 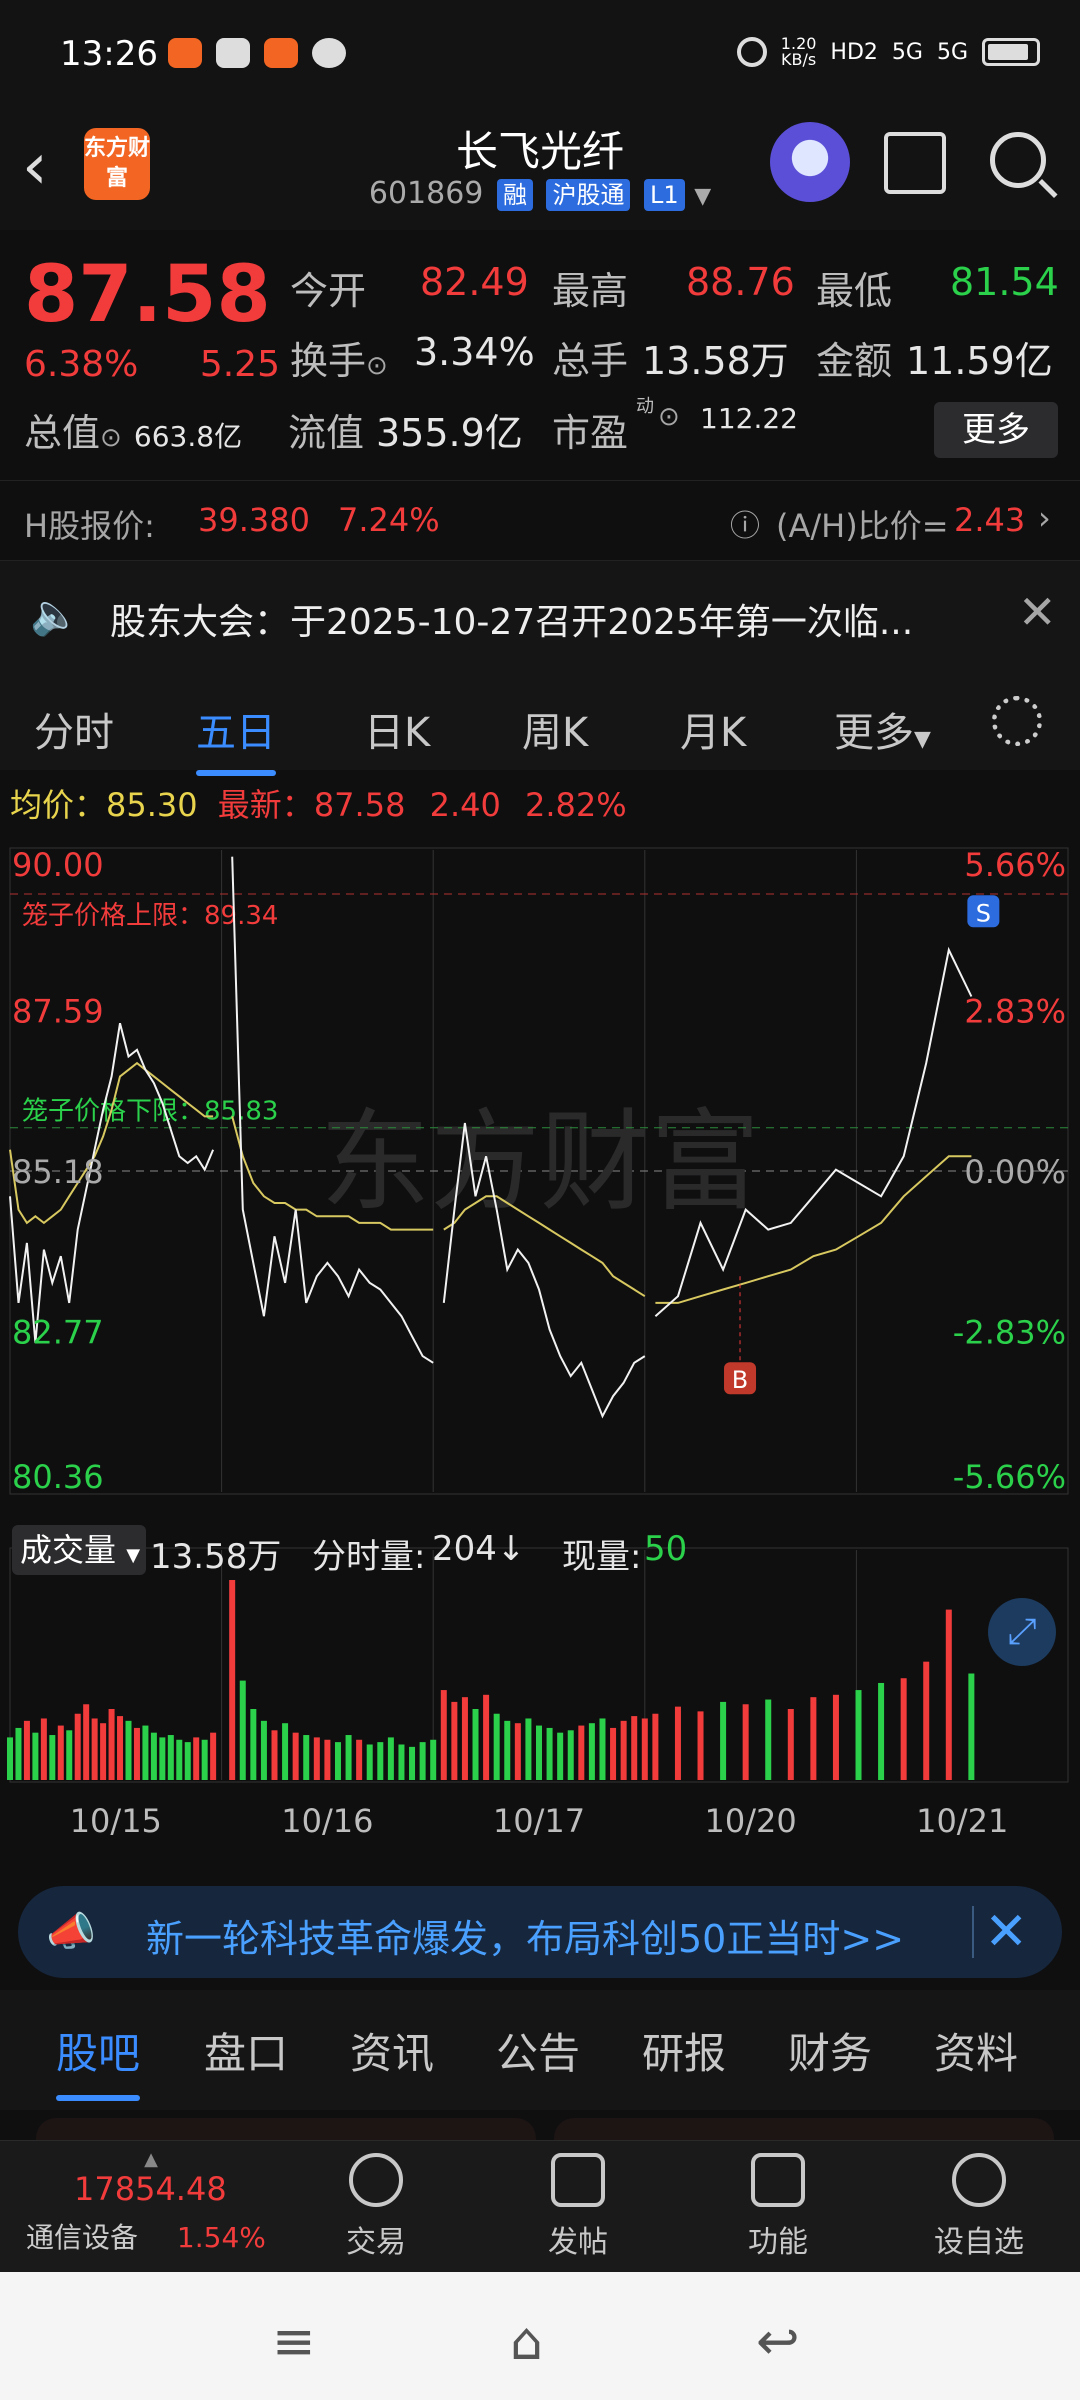 What do you see at coordinates (376, 2242) in the screenshot?
I see `trade-label: 交易` at bounding box center [376, 2242].